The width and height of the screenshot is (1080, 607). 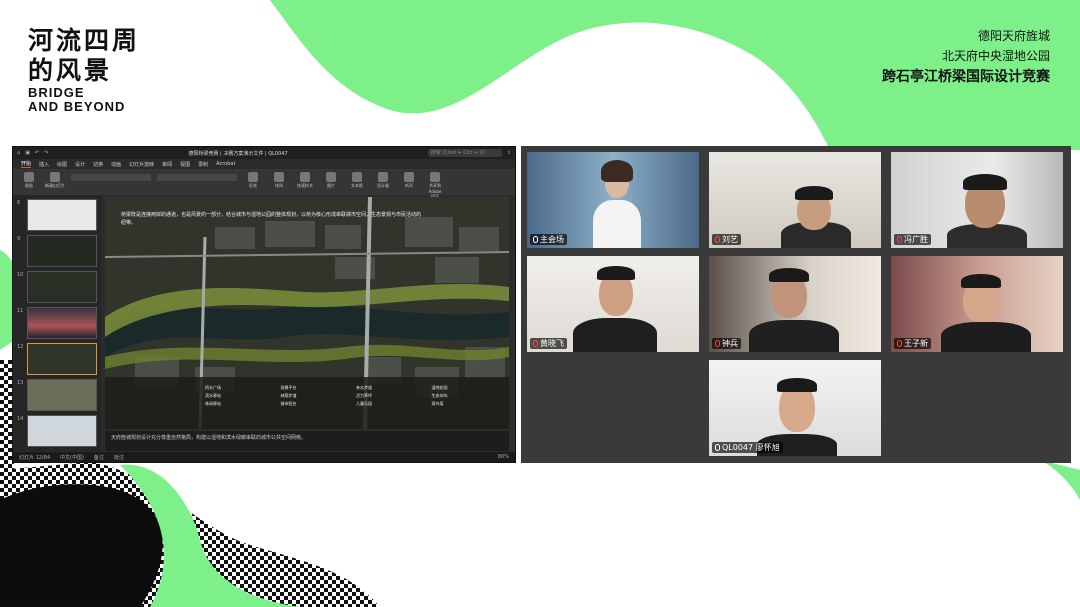 I want to click on shapes-button: 形状, so click(x=253, y=180).